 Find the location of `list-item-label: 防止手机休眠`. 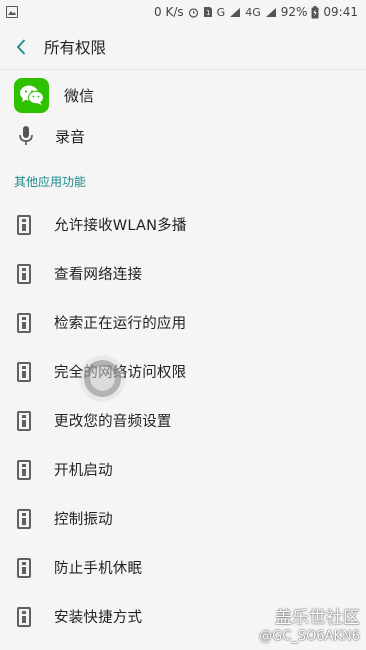

list-item-label: 防止手机休眠 is located at coordinates (98, 569).